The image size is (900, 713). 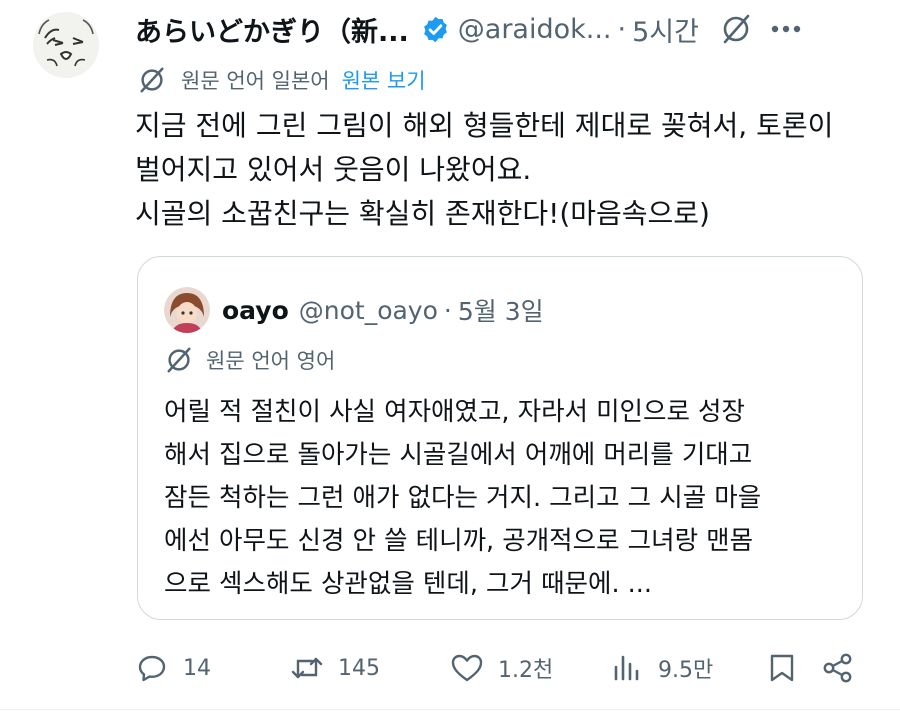 What do you see at coordinates (458, 455) in the screenshot?
I see `quoted-text-line: 해서 집으로 돌아가는 시골길에서 어깨에 머리를 기대고` at bounding box center [458, 455].